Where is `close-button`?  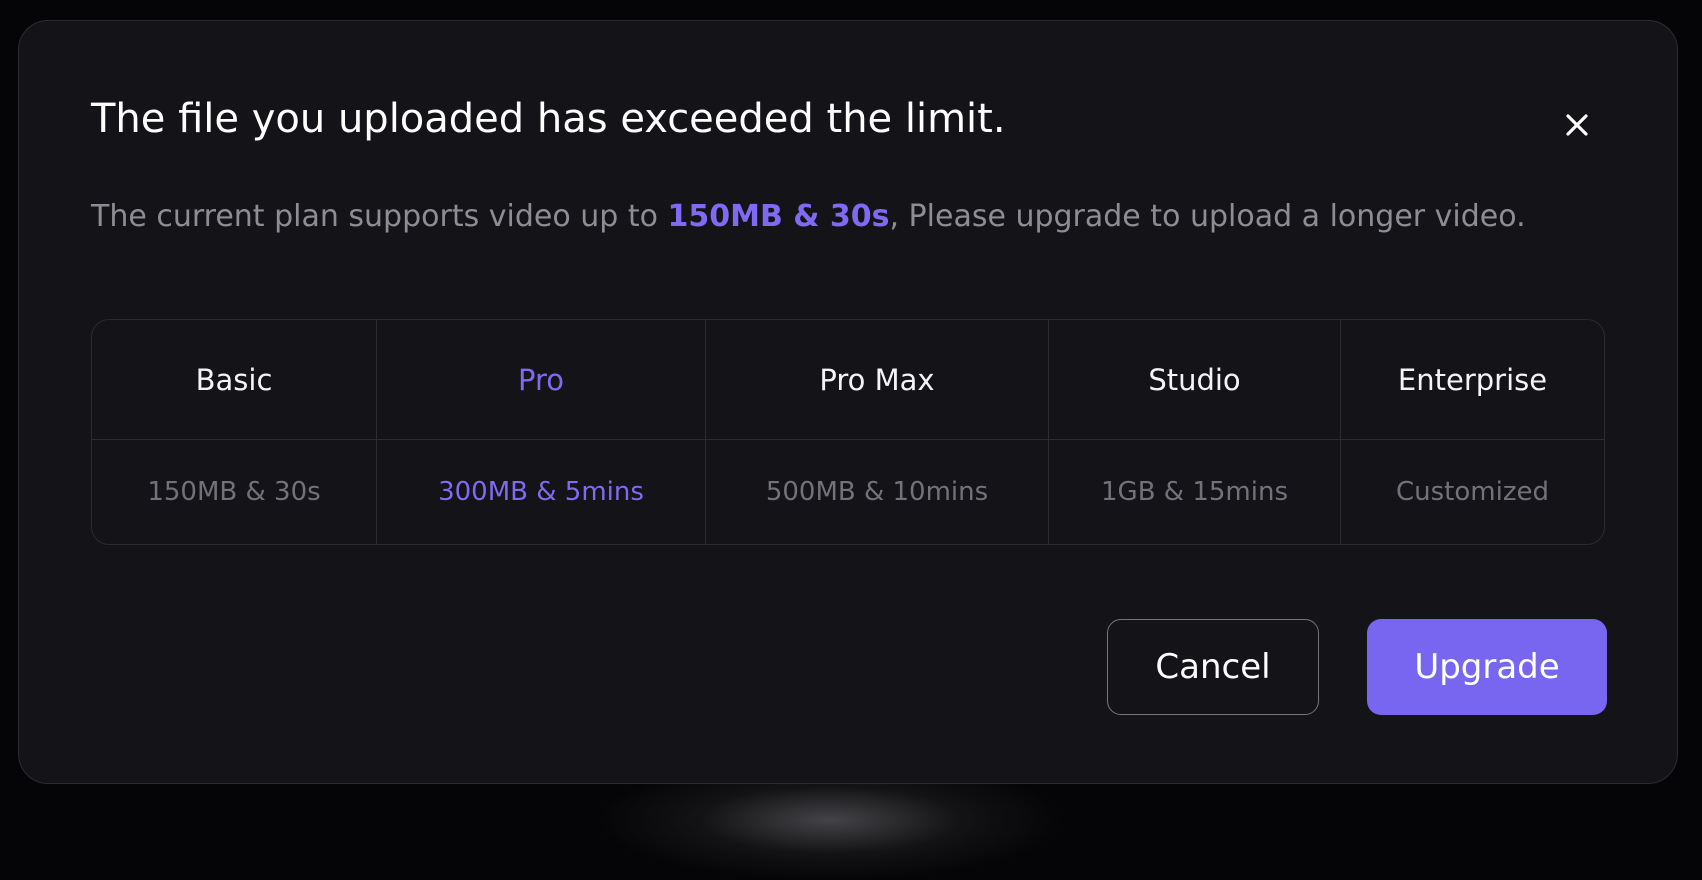
close-button is located at coordinates (1577, 125).